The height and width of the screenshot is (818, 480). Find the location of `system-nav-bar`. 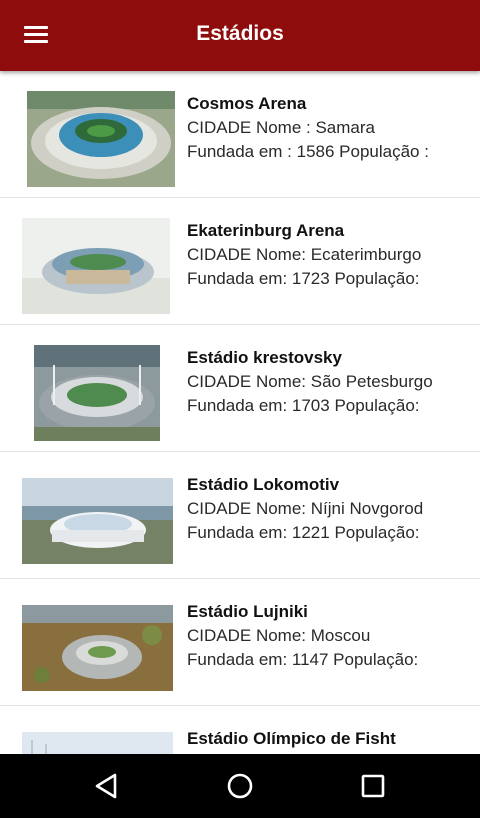

system-nav-bar is located at coordinates (240, 786).